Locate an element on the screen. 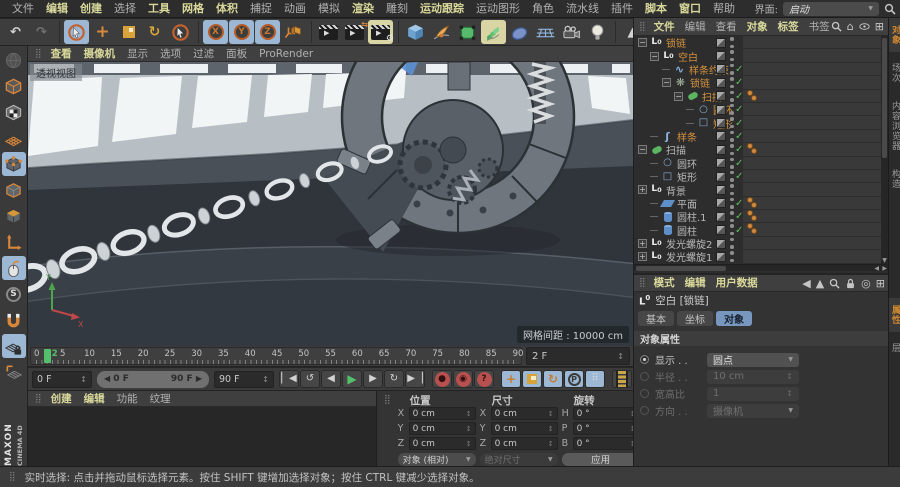  material-menu-item-3: 功能 is located at coordinates (127, 399).